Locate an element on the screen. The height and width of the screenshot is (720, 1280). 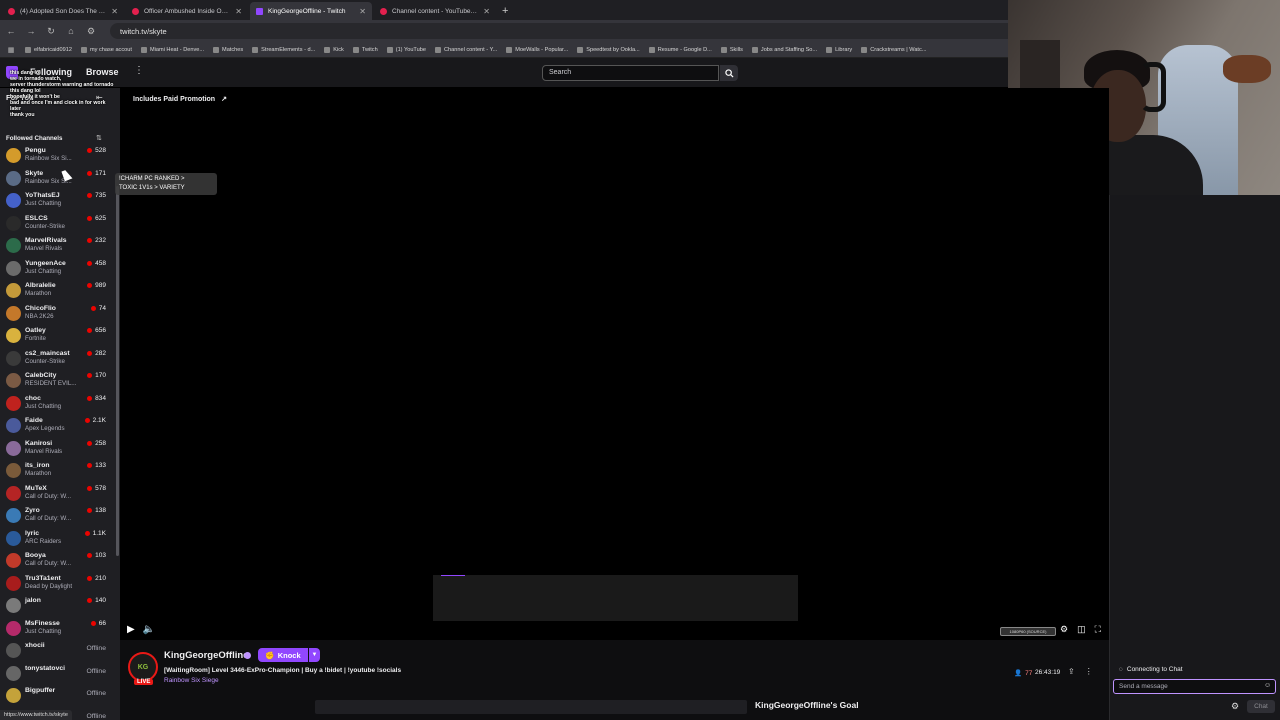
apps-icon: ▦ is located at coordinates (11, 50).